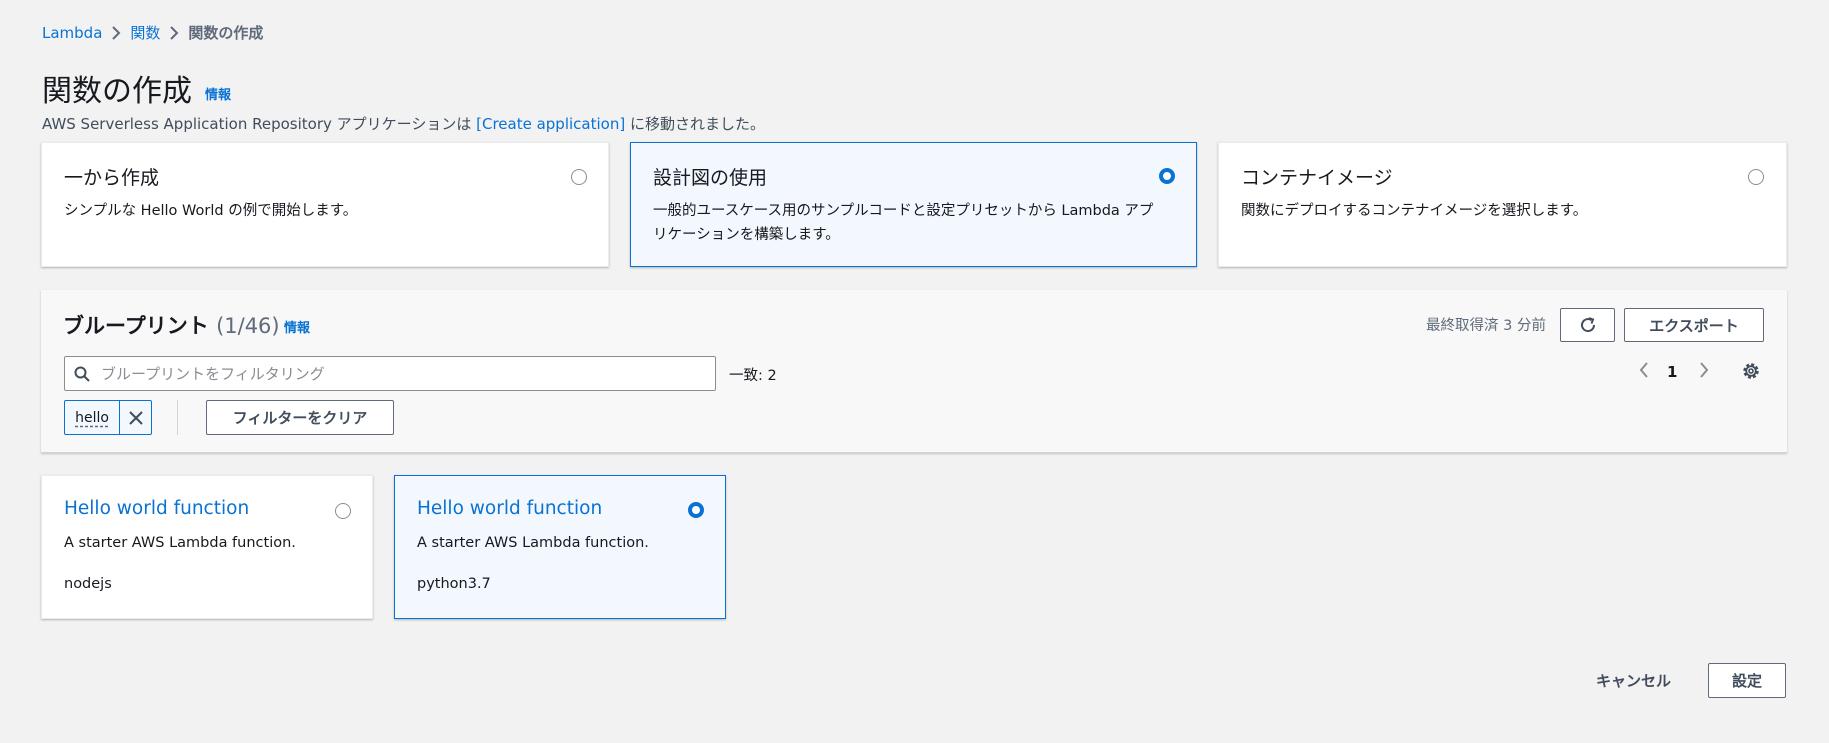 Image resolution: width=1829 pixels, height=743 pixels. What do you see at coordinates (1644, 372) in the screenshot?
I see `pagination-prev-icon` at bounding box center [1644, 372].